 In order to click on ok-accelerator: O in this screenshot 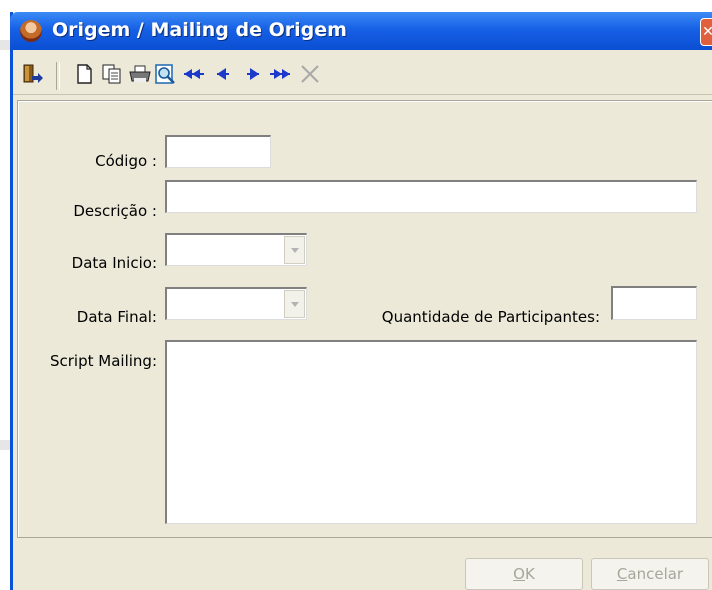, I will do `click(519, 574)`.